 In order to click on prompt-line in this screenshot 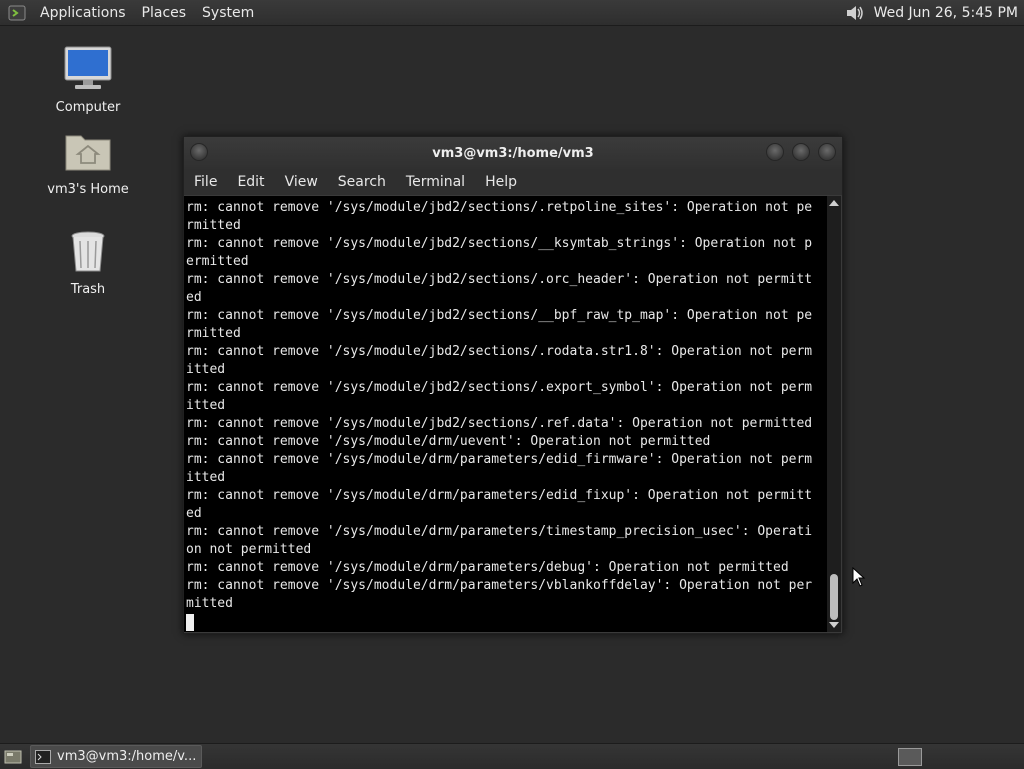, I will do `click(505, 622)`.